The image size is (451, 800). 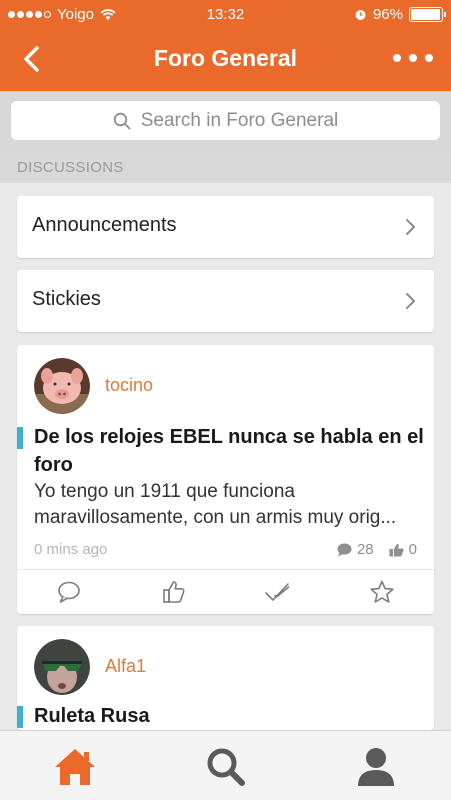 What do you see at coordinates (382, 592) in the screenshot?
I see `star-icon` at bounding box center [382, 592].